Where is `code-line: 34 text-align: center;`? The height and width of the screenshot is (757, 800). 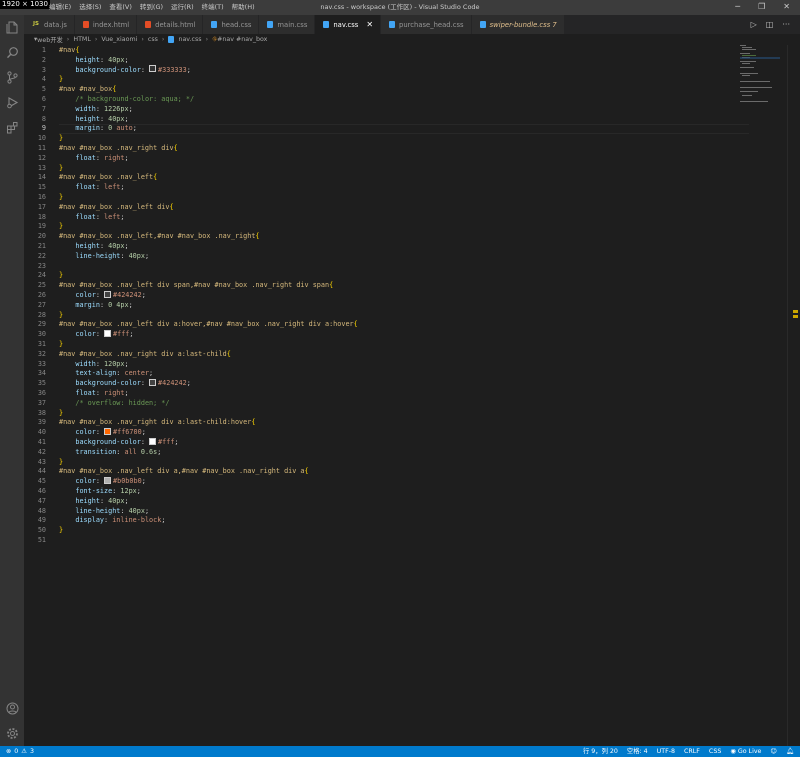
code-line: 34 text-align: center; is located at coordinates (384, 373).